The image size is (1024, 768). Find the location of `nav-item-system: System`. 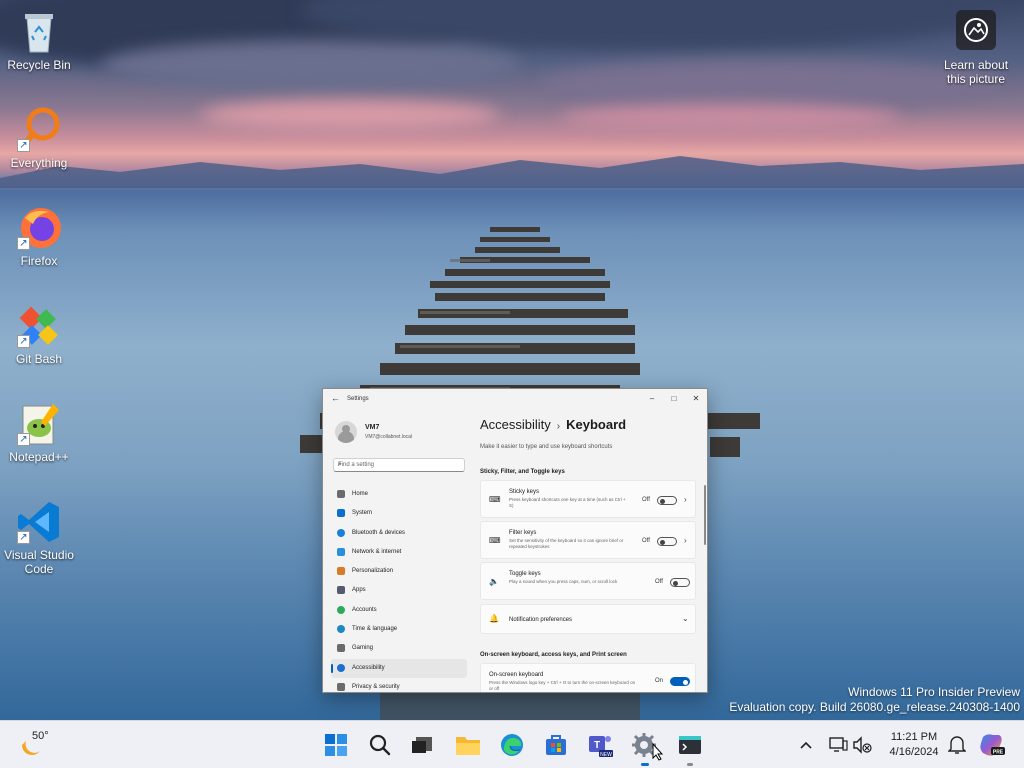

nav-item-system: System is located at coordinates (399, 513).